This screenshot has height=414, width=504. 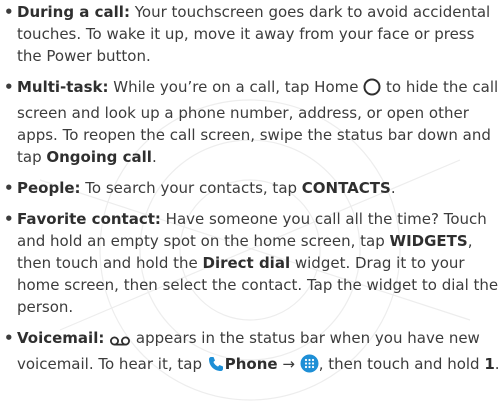 I want to click on widgets-label: WIDGETS, so click(x=428, y=241).